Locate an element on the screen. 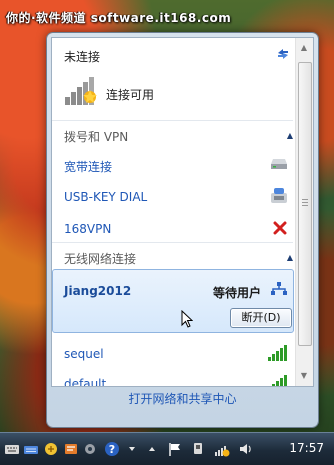 This screenshot has width=334, height=465. dialup-item-label: 168VPN is located at coordinates (88, 229).